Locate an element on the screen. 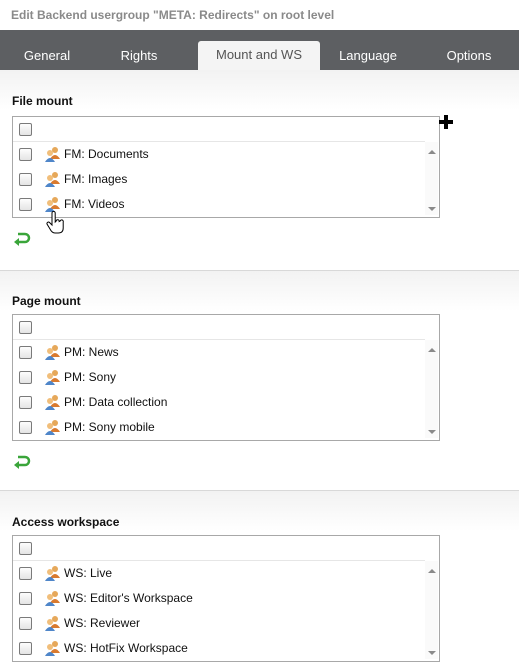 This screenshot has width=519, height=670. access-workspace-divider is located at coordinates (219, 560).